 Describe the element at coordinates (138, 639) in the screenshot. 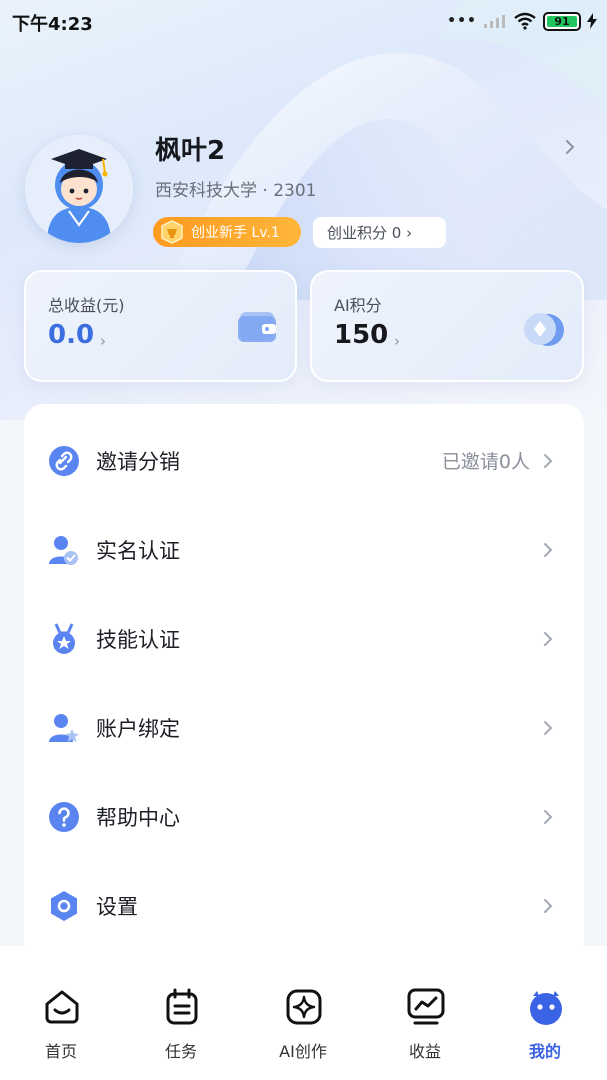

I see `menu-label-skill: 技能认证` at that location.